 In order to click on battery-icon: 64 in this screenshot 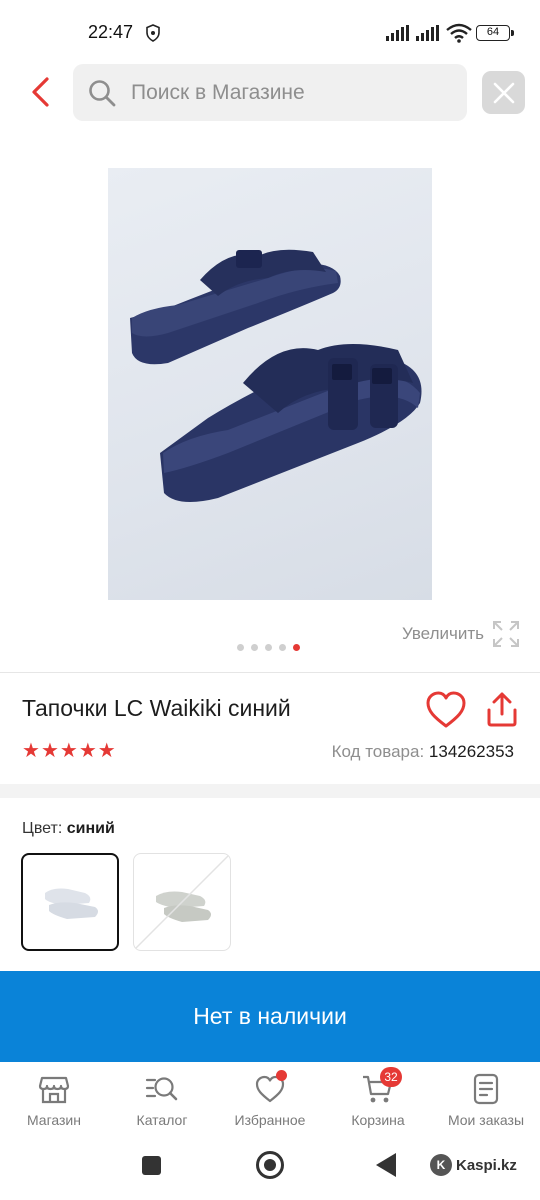, I will do `click(495, 33)`.